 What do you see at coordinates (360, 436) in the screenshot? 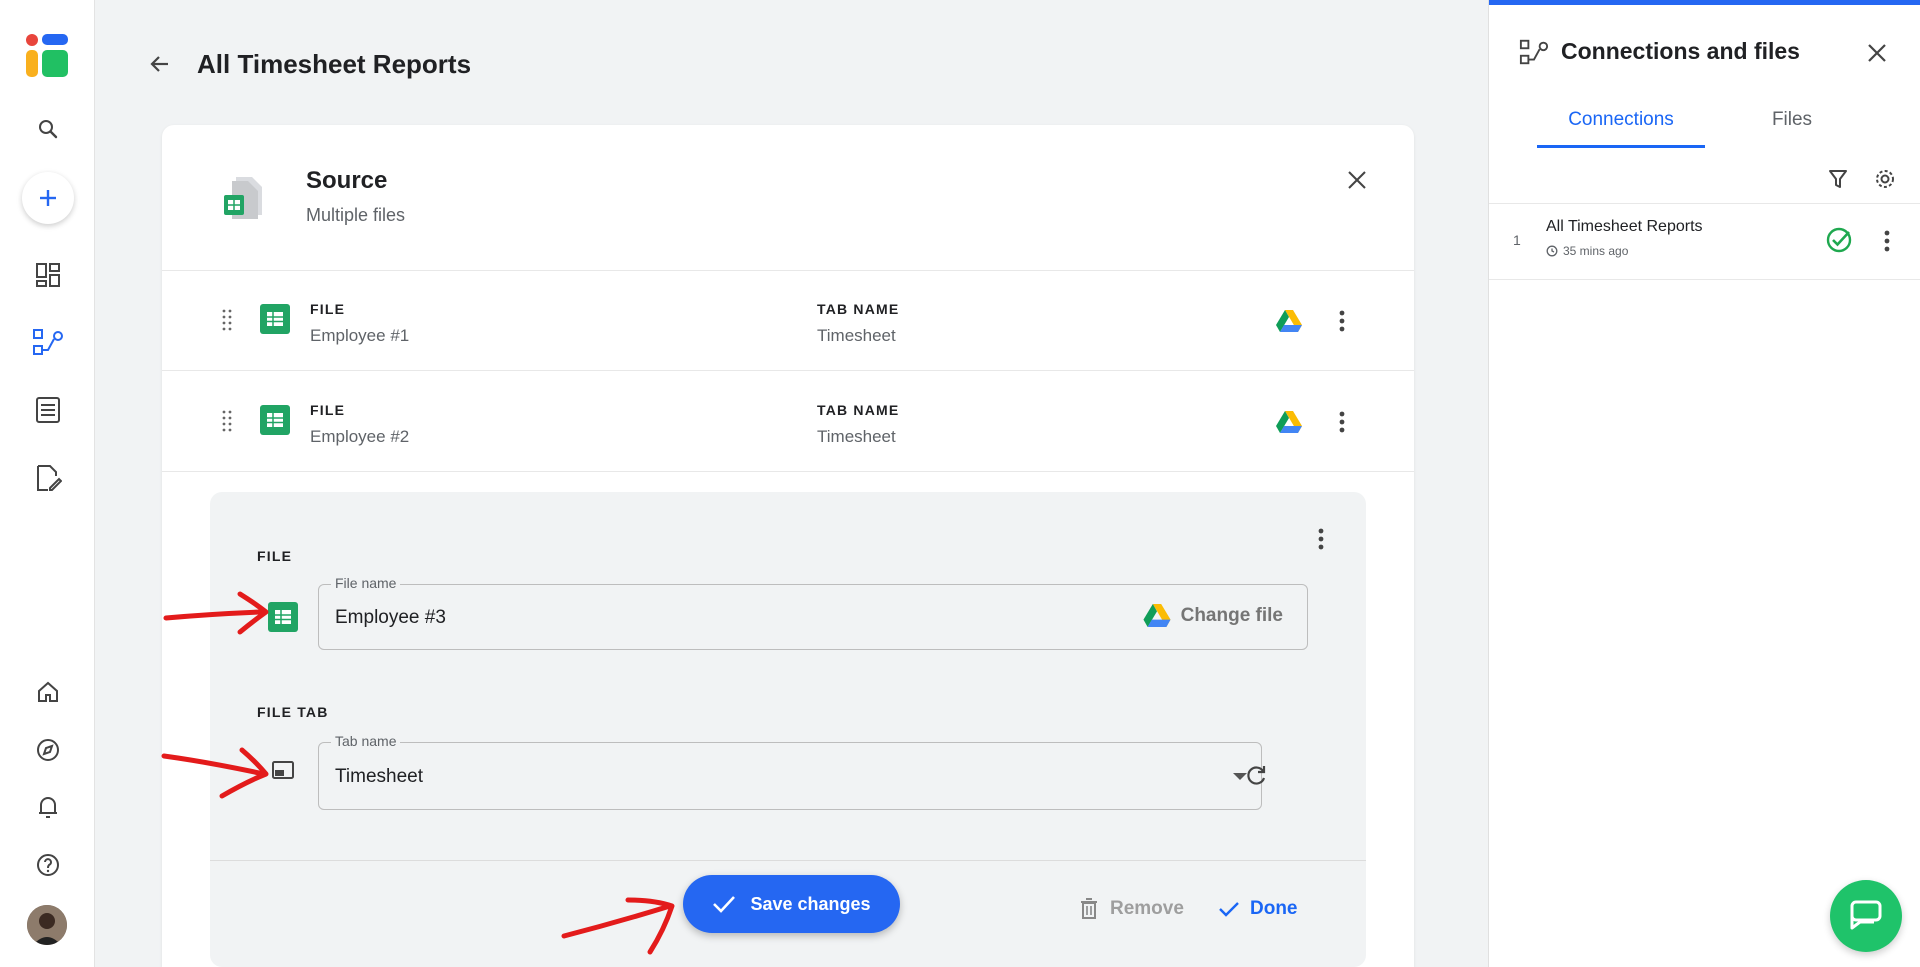
I see `file-name: Employee #2` at bounding box center [360, 436].